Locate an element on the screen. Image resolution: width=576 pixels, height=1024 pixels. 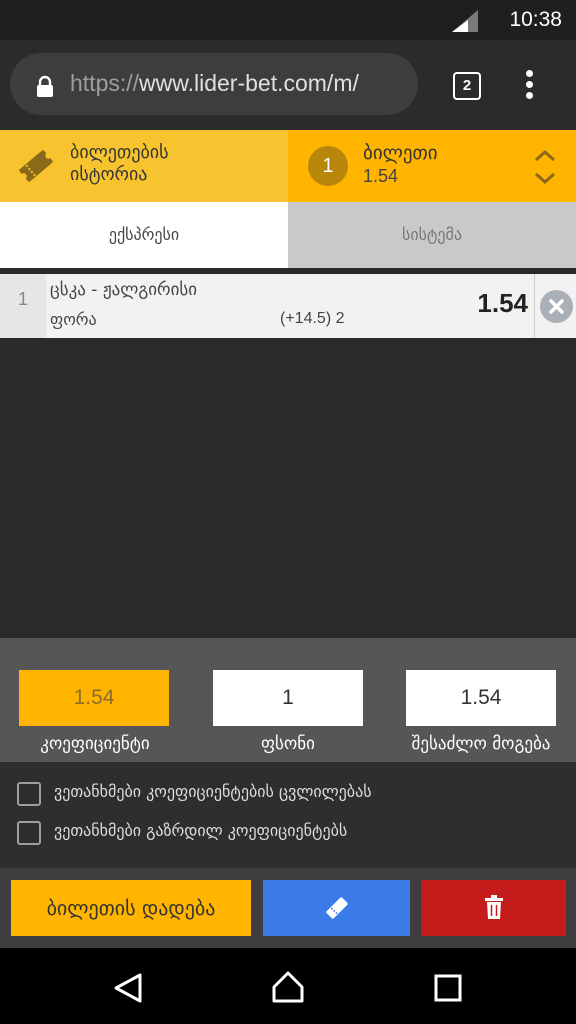
ticket-share-button is located at coordinates (336, 908).